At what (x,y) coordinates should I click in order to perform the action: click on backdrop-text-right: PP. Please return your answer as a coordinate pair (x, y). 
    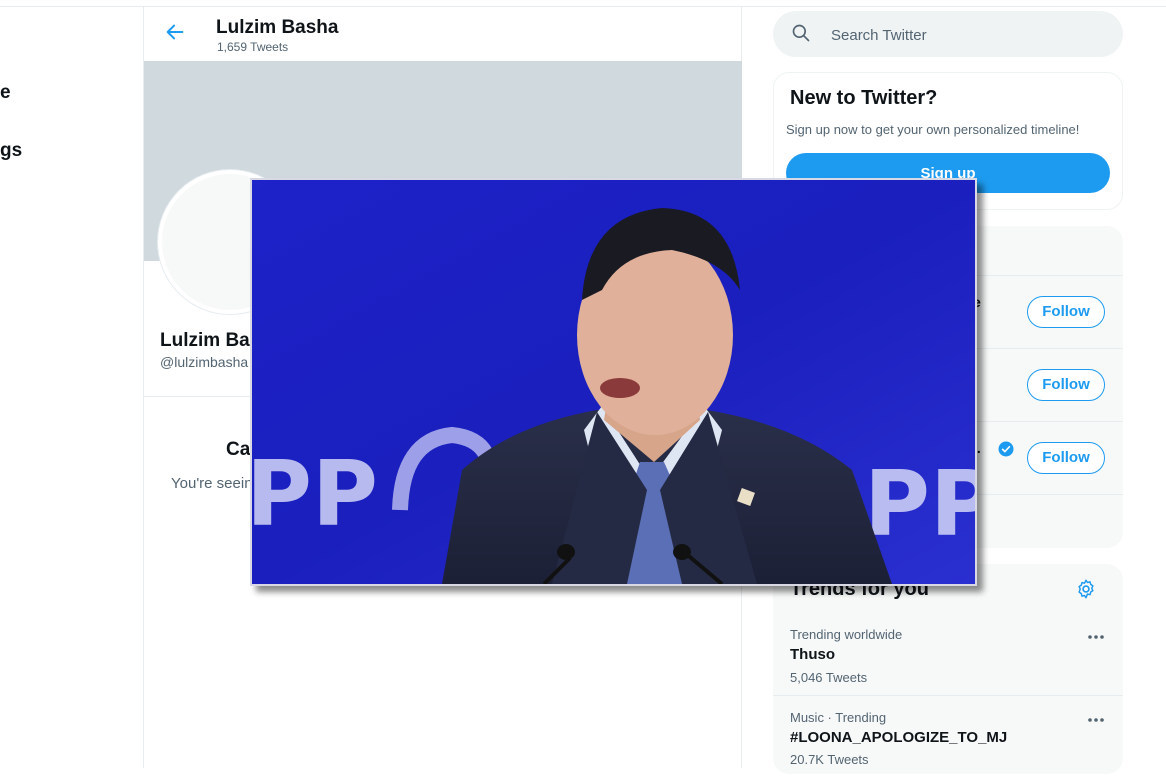
    Looking at the image, I should click on (919, 504).